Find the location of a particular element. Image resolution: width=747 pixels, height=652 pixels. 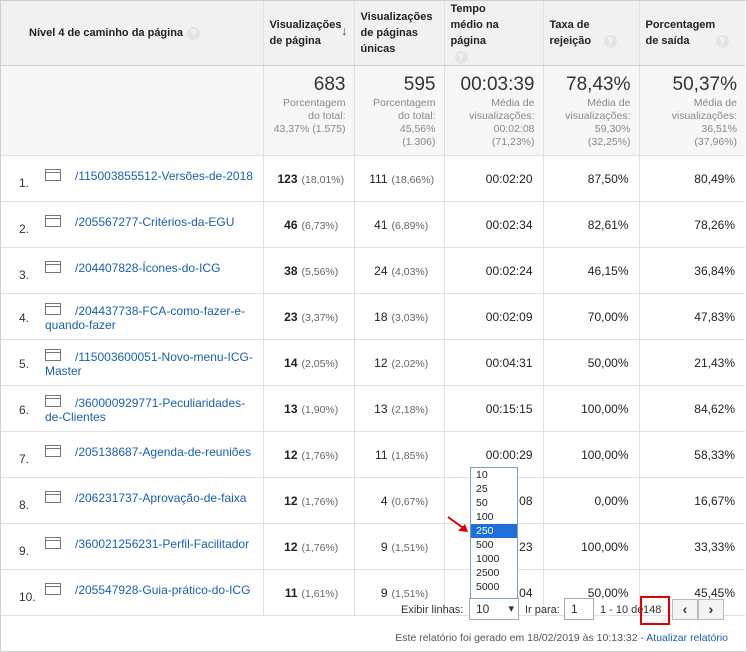

cell-pageviews: 14 (2,05%) is located at coordinates (309, 362).